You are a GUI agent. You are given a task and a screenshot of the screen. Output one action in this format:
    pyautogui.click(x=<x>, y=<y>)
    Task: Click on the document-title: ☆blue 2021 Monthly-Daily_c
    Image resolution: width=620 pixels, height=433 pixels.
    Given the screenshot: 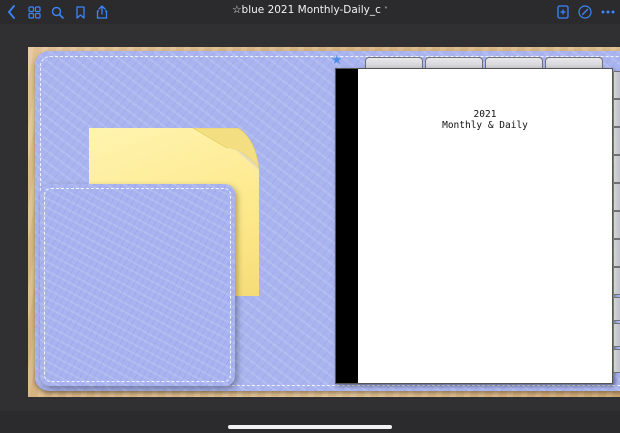 What is the action you would take?
    pyautogui.click(x=306, y=10)
    